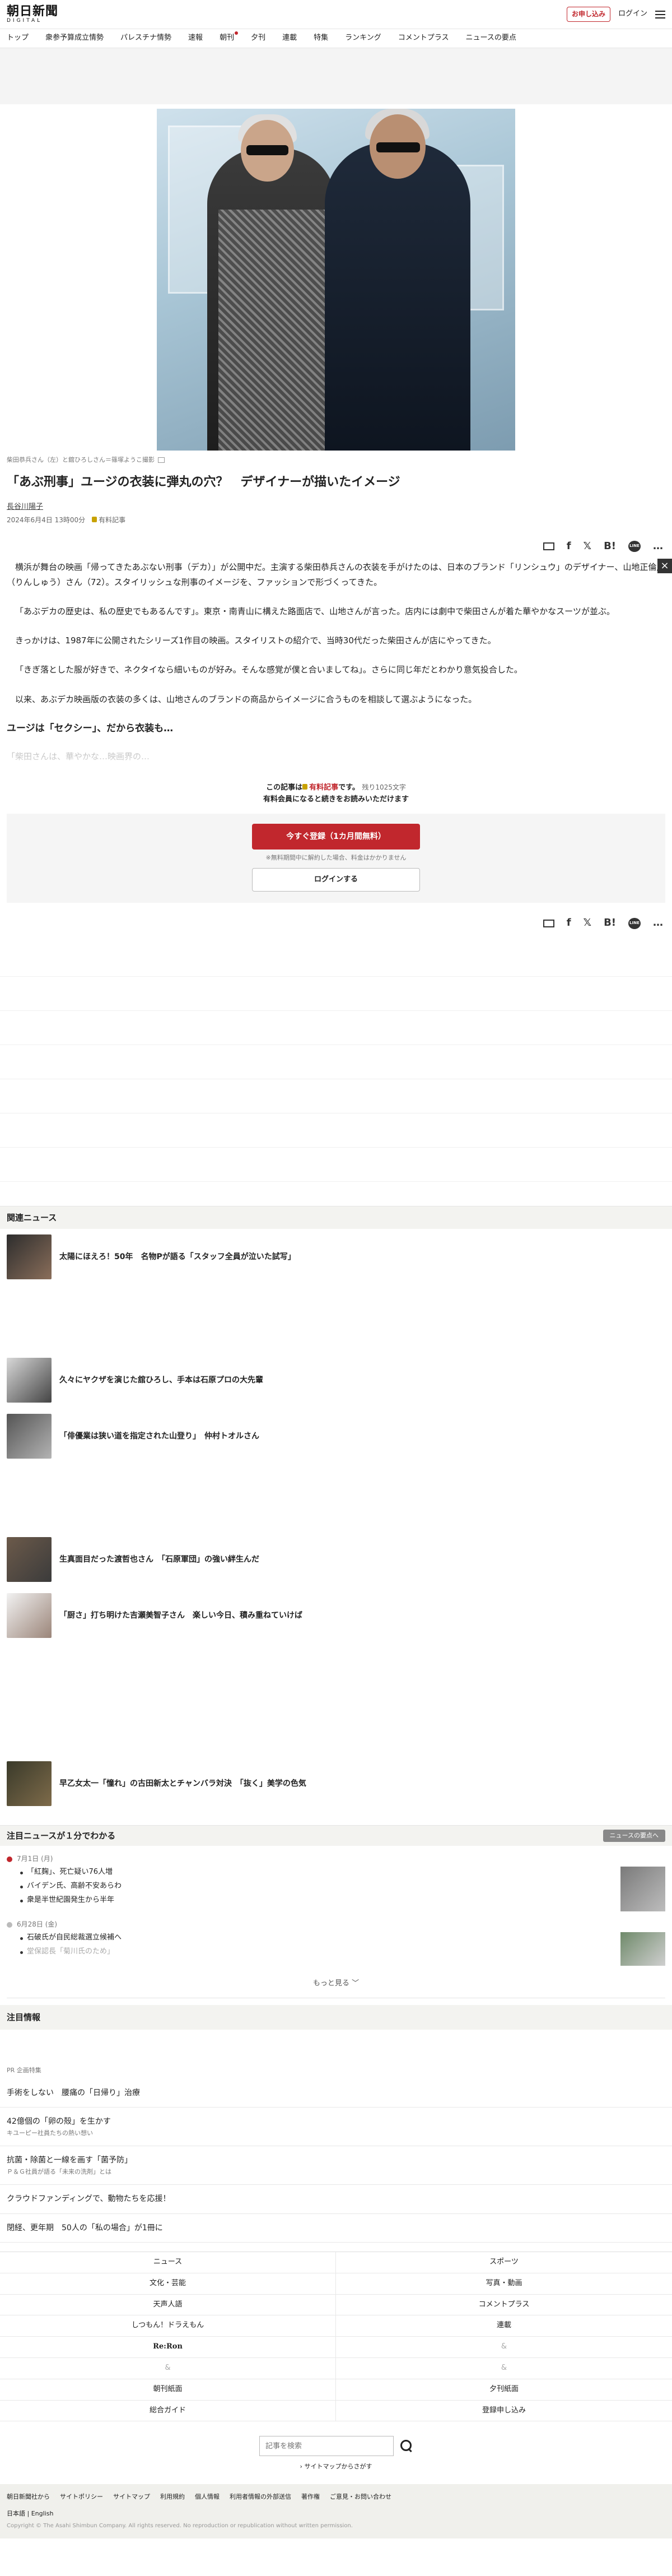  Describe the element at coordinates (336, 520) in the screenshot. I see `article-meta: 2024年6月4日 13時00分 有料記事` at that location.